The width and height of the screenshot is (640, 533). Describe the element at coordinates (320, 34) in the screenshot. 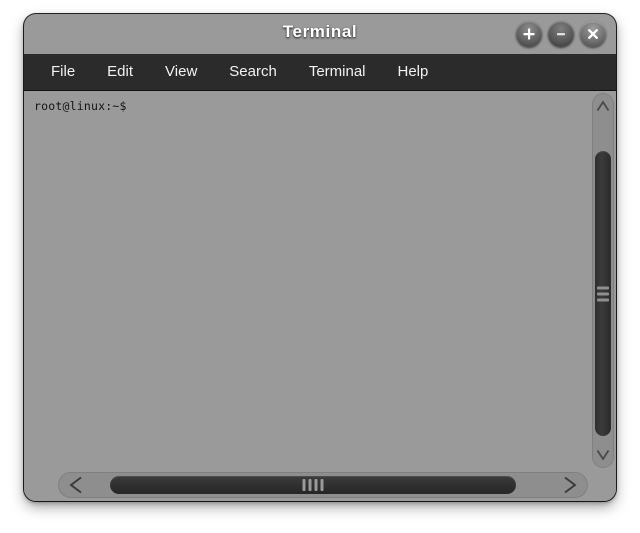

I see `title-bar: Terminal` at that location.